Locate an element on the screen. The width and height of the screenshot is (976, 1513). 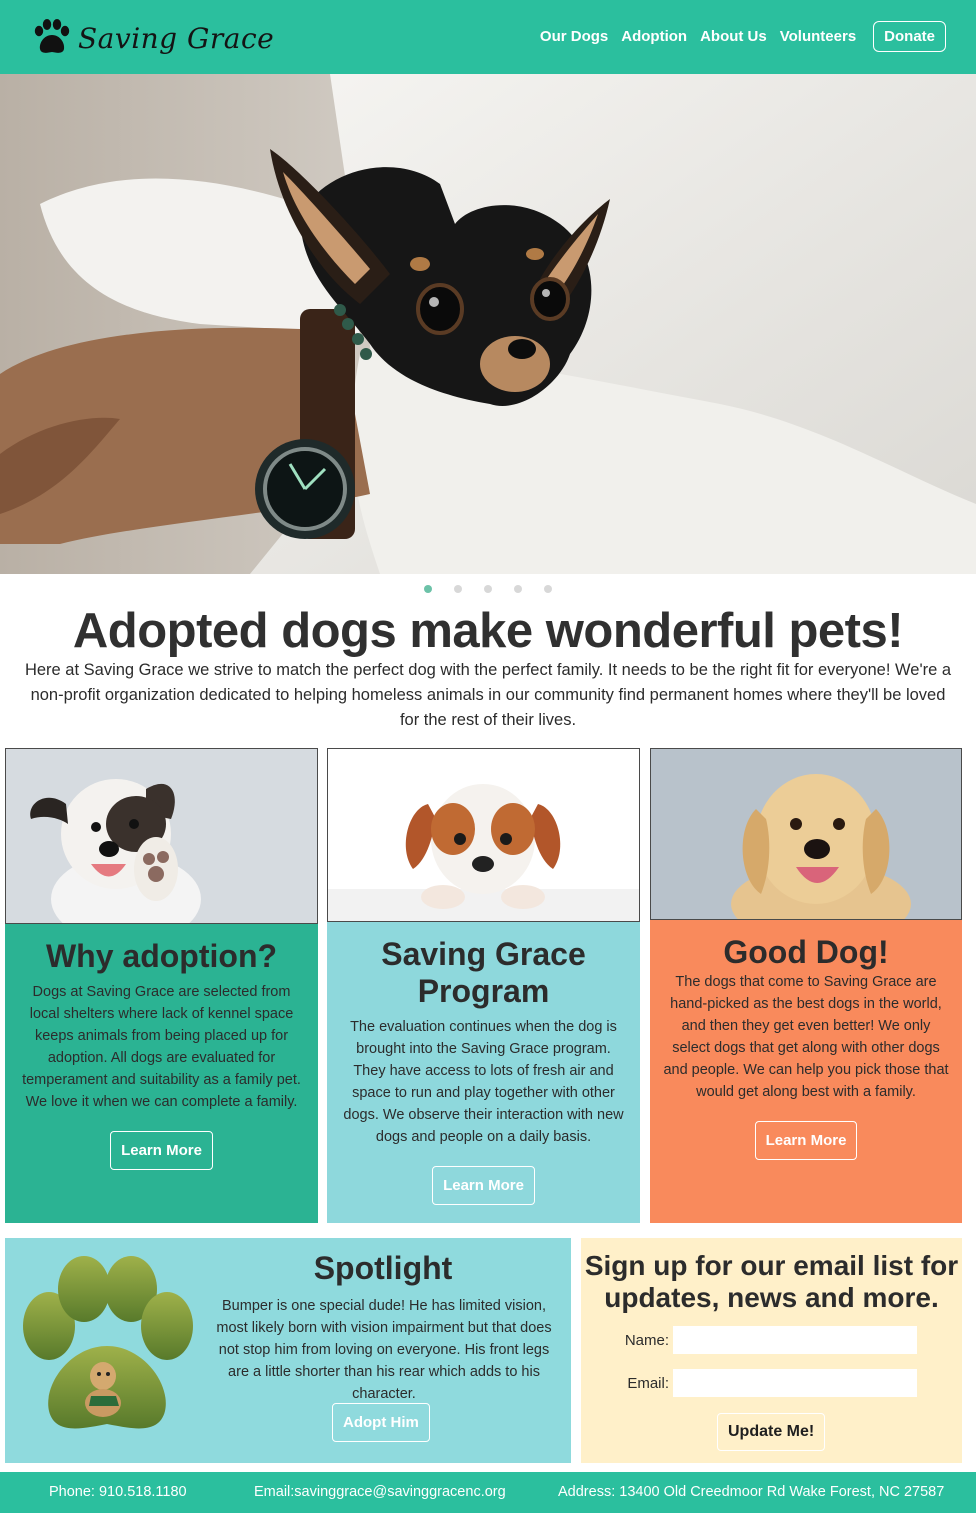
email-row: Email: is located at coordinates (749, 1383).